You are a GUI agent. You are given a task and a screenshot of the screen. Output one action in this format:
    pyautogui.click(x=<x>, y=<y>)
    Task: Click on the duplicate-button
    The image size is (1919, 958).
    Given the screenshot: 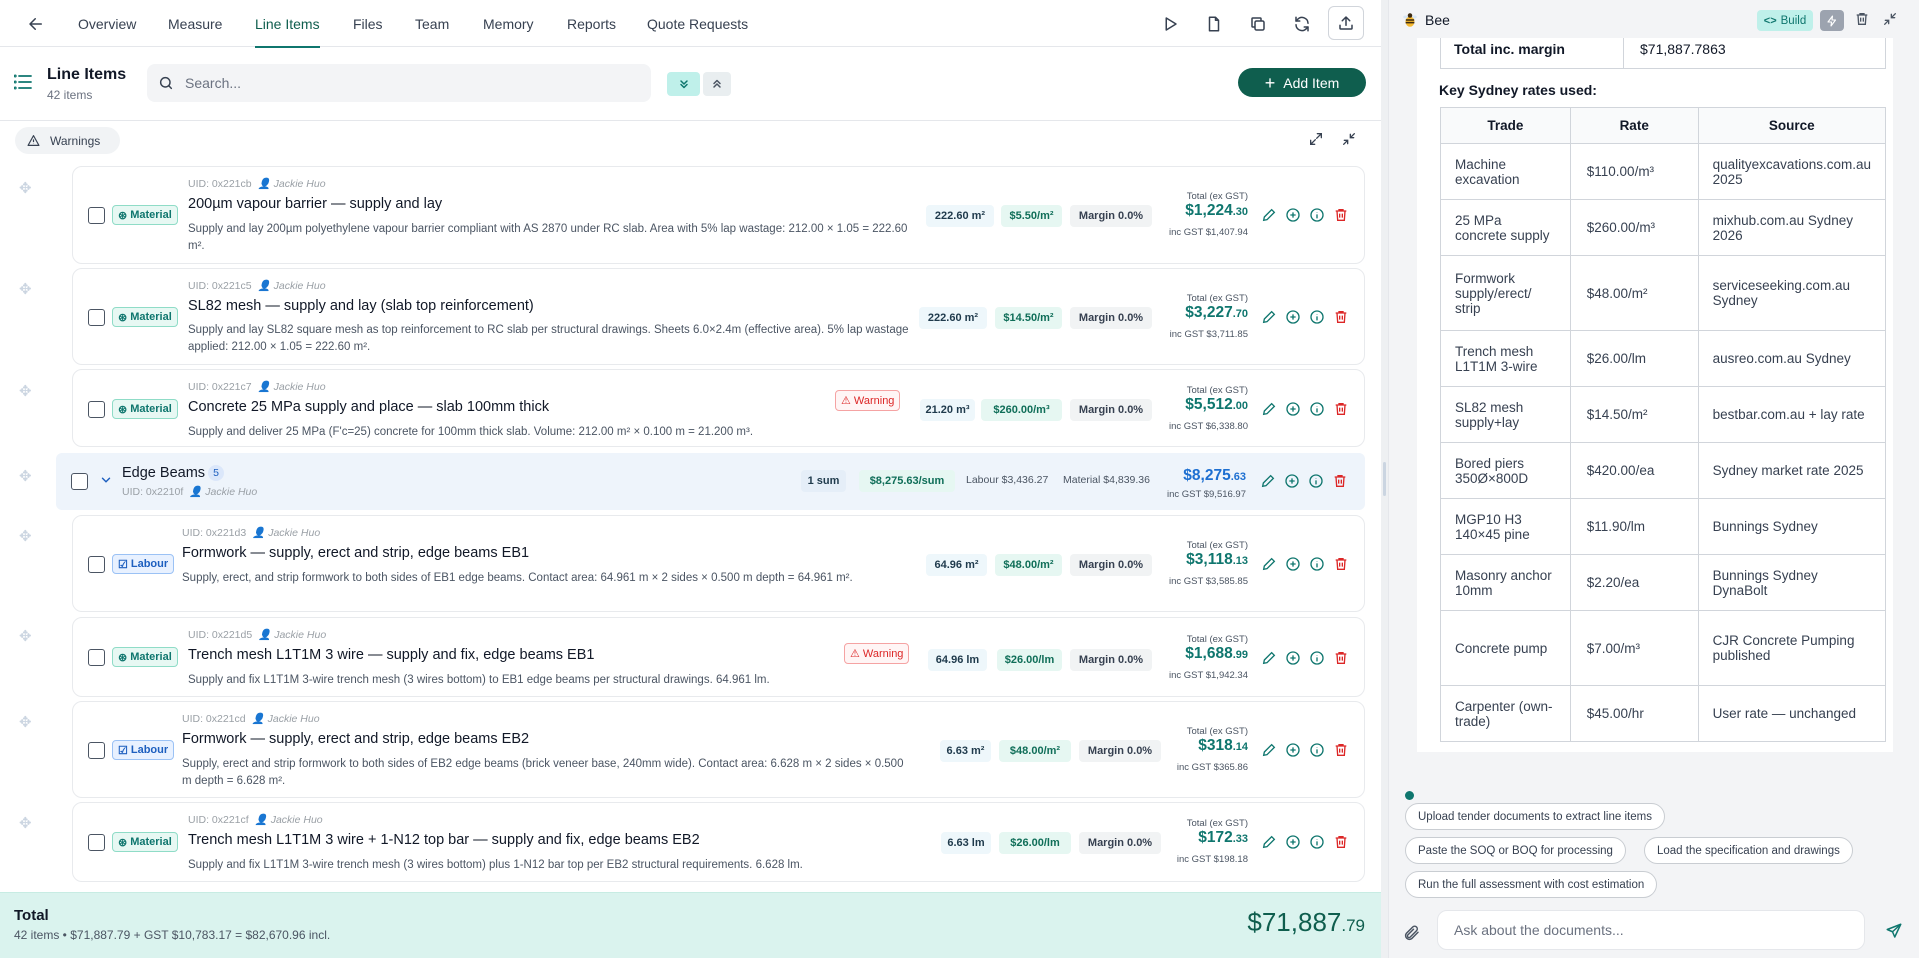 What is the action you would take?
    pyautogui.click(x=1258, y=24)
    